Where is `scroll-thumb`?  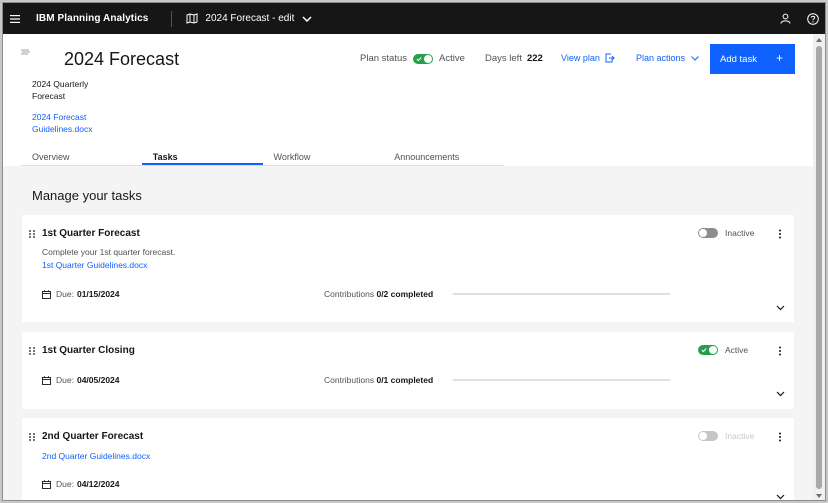
scroll-thumb is located at coordinates (819, 267).